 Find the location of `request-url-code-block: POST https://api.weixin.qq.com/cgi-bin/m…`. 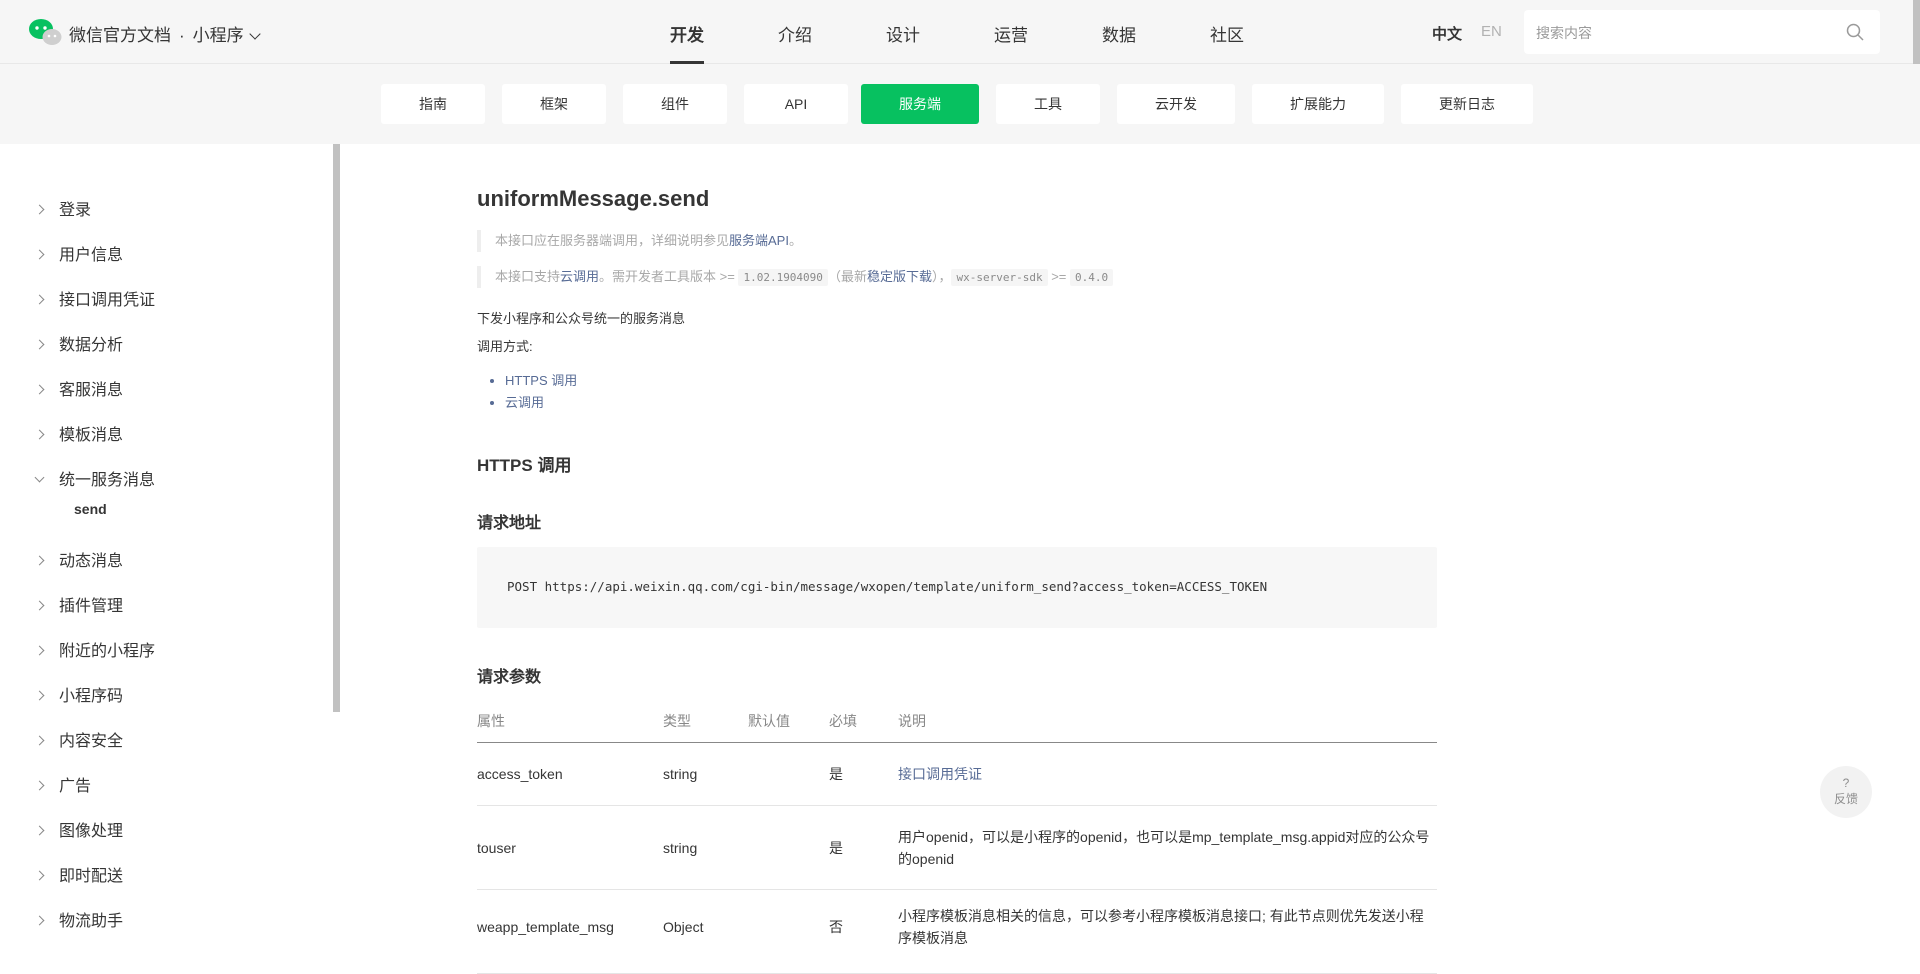

request-url-code-block: POST https://api.weixin.qq.com/cgi-bin/m… is located at coordinates (957, 587).